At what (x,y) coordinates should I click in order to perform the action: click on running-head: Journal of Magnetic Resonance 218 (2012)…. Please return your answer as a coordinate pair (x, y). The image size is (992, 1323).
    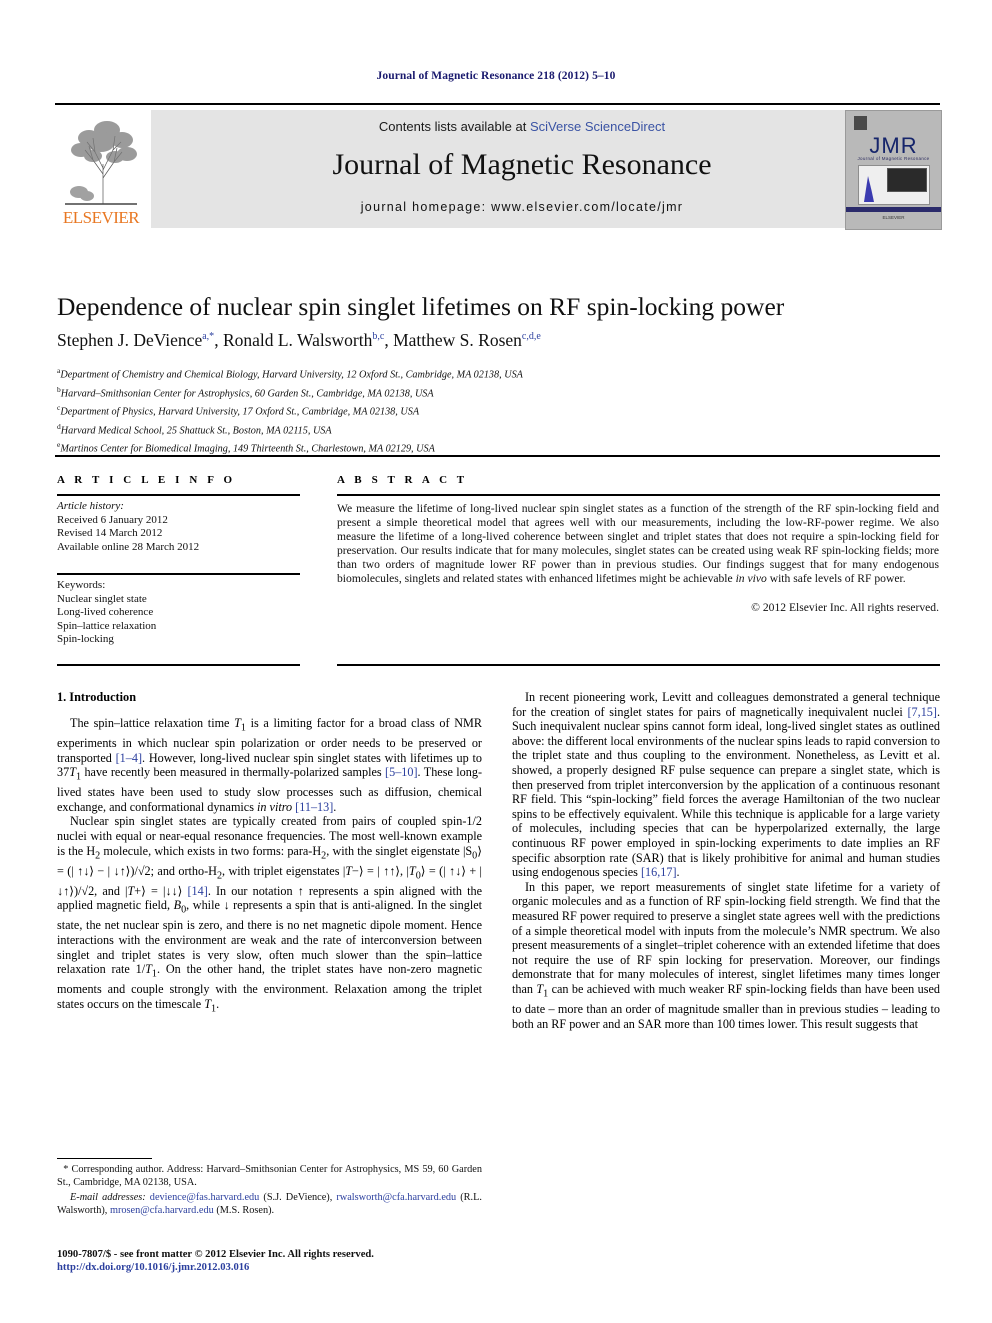
    Looking at the image, I should click on (496, 76).